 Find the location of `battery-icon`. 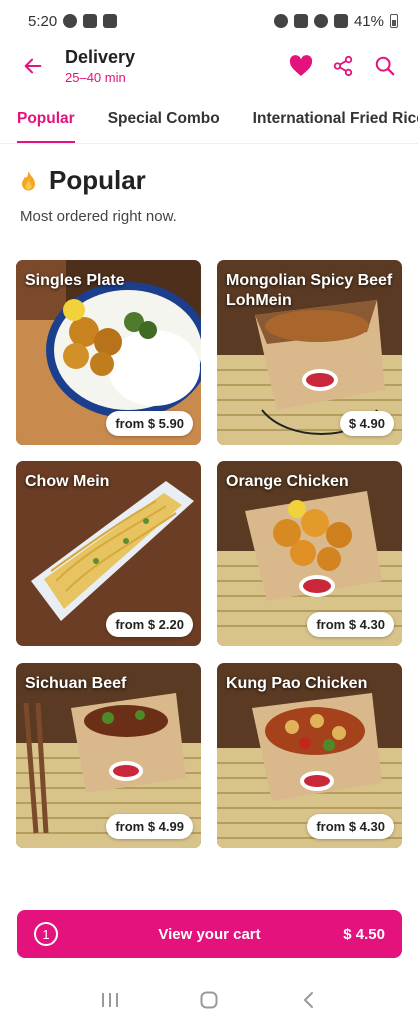

battery-icon is located at coordinates (394, 21).